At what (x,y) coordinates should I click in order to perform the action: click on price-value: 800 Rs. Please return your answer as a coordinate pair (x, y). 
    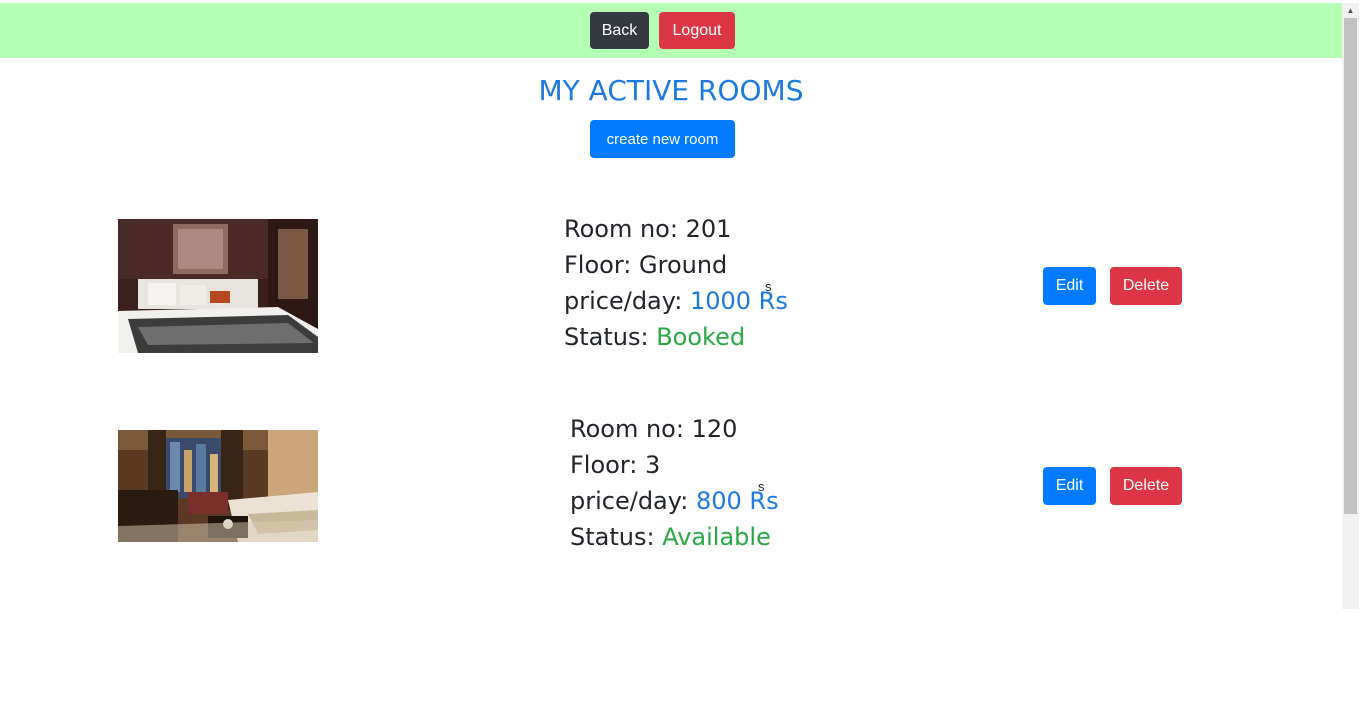
    Looking at the image, I should click on (737, 501).